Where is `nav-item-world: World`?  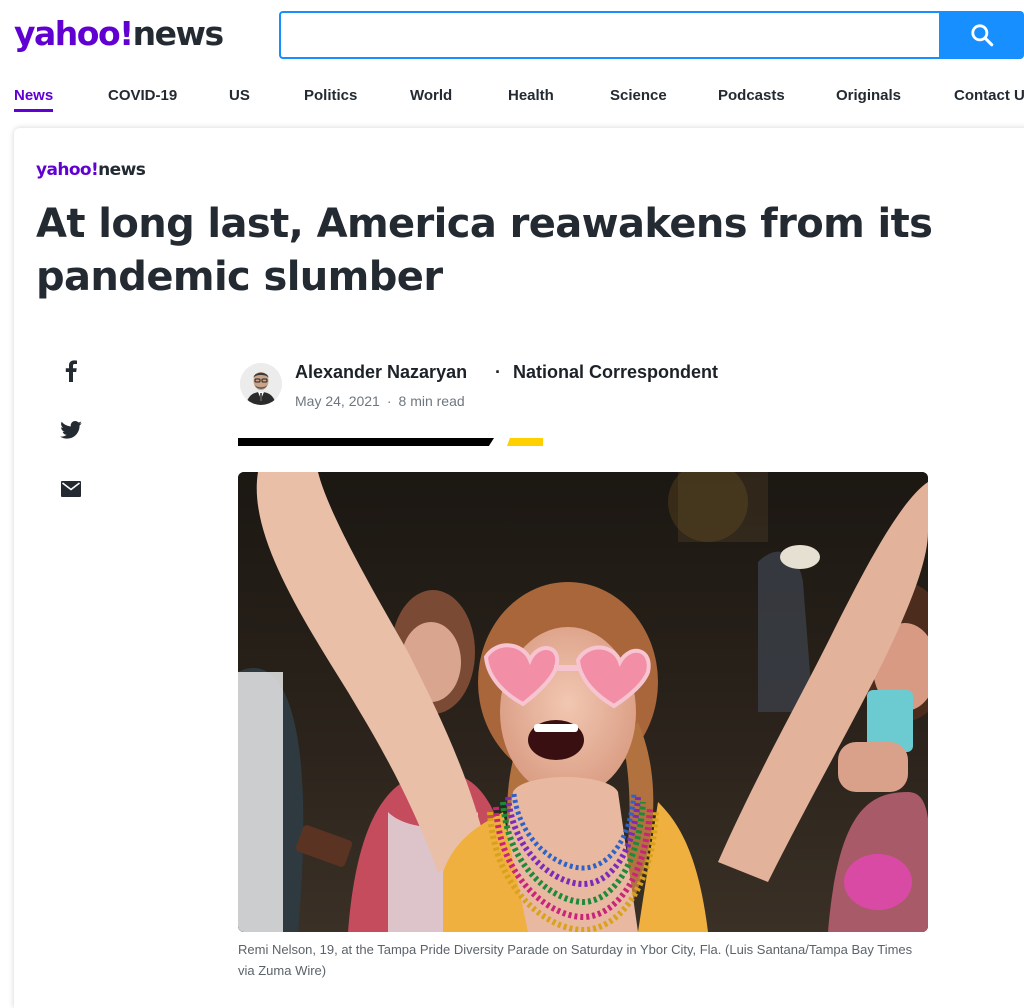 nav-item-world: World is located at coordinates (431, 95).